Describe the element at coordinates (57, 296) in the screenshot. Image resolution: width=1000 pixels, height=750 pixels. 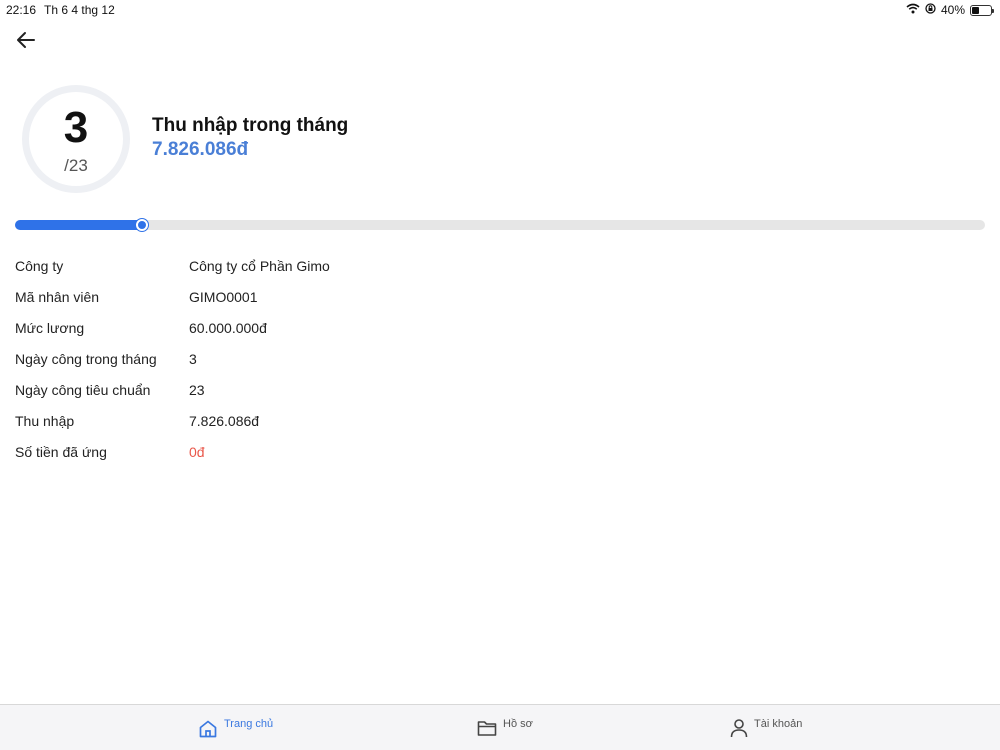
I see `info-label: Mã nhân viên` at that location.